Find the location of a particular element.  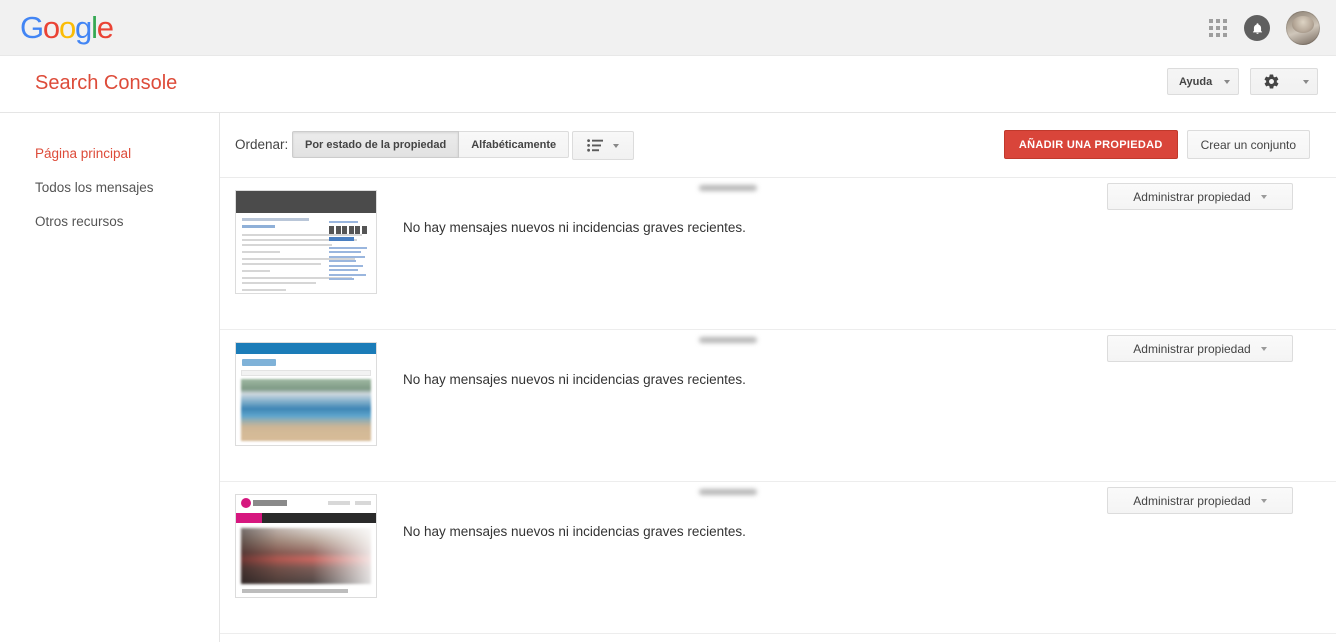

sort-by-property-status-button: Por estado de la propiedad is located at coordinates (376, 144).